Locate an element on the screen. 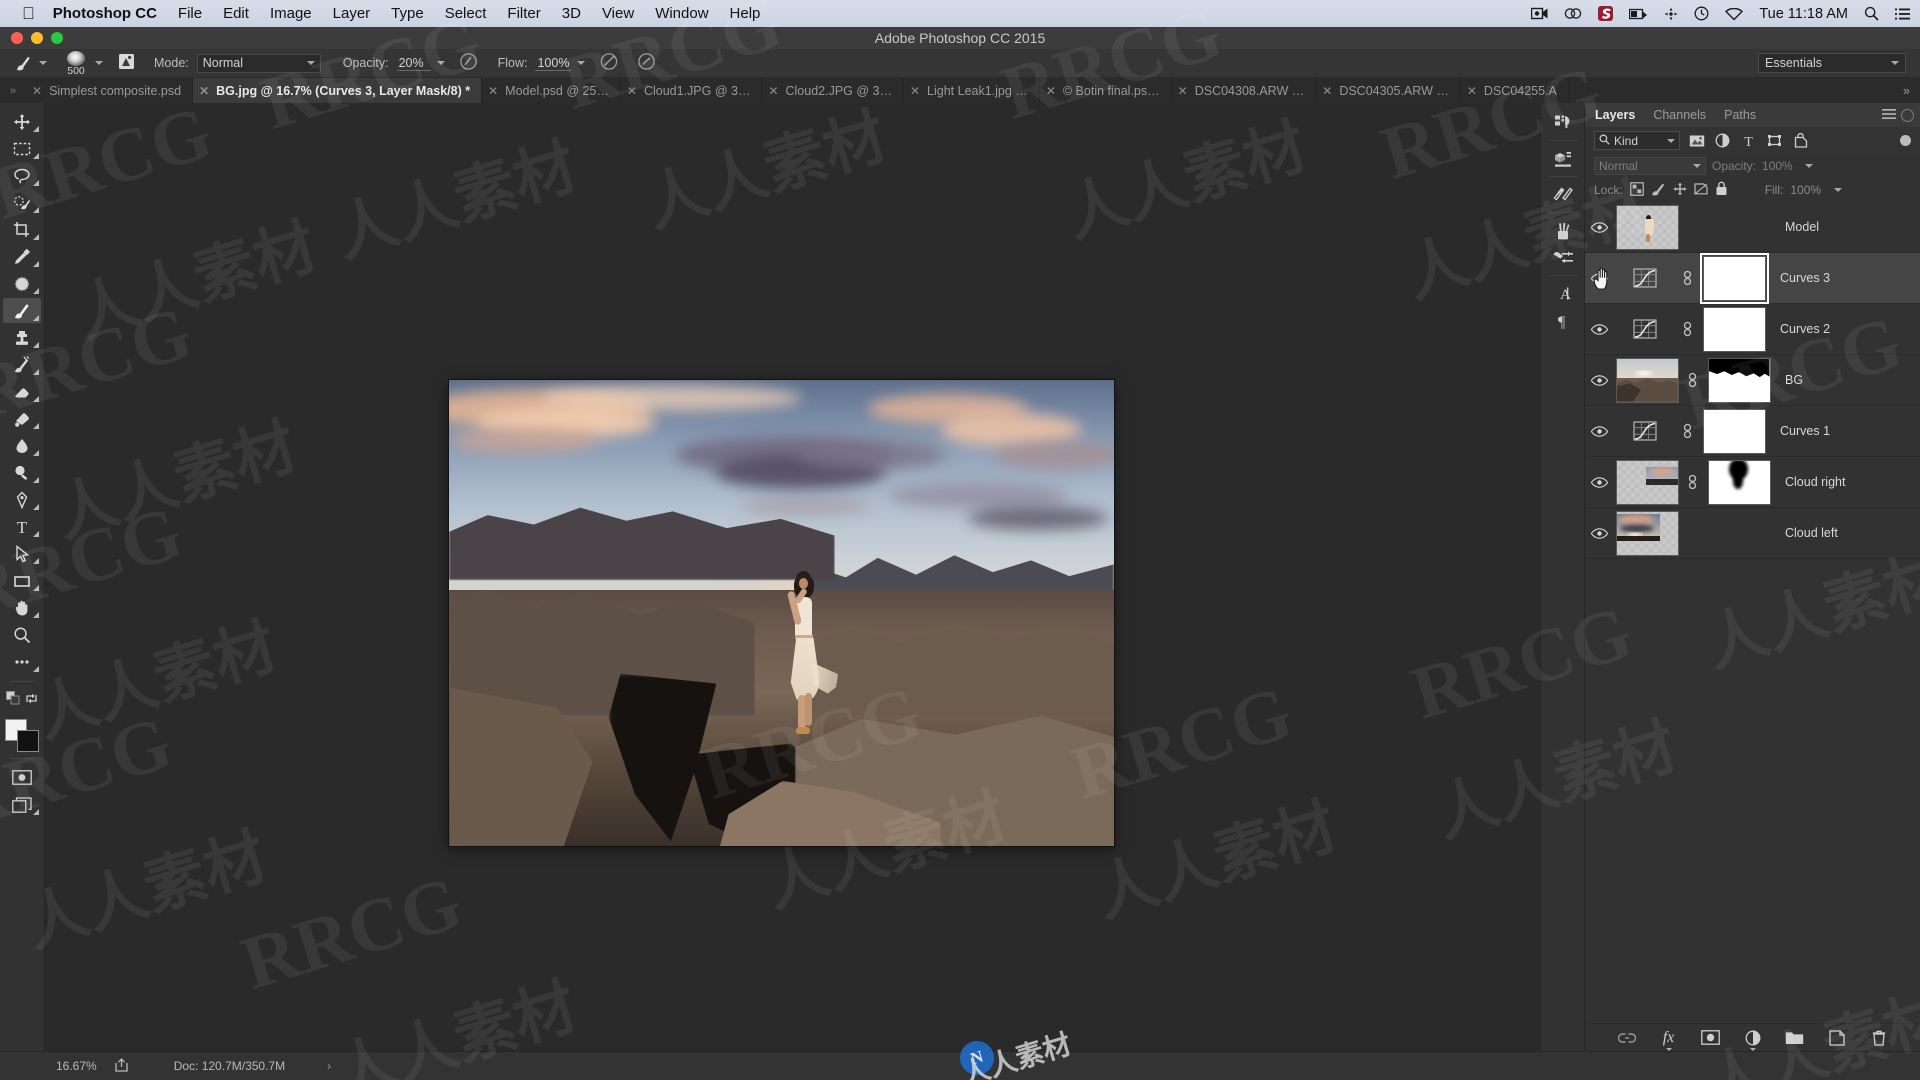  lock-all-icon is located at coordinates (1721, 190).